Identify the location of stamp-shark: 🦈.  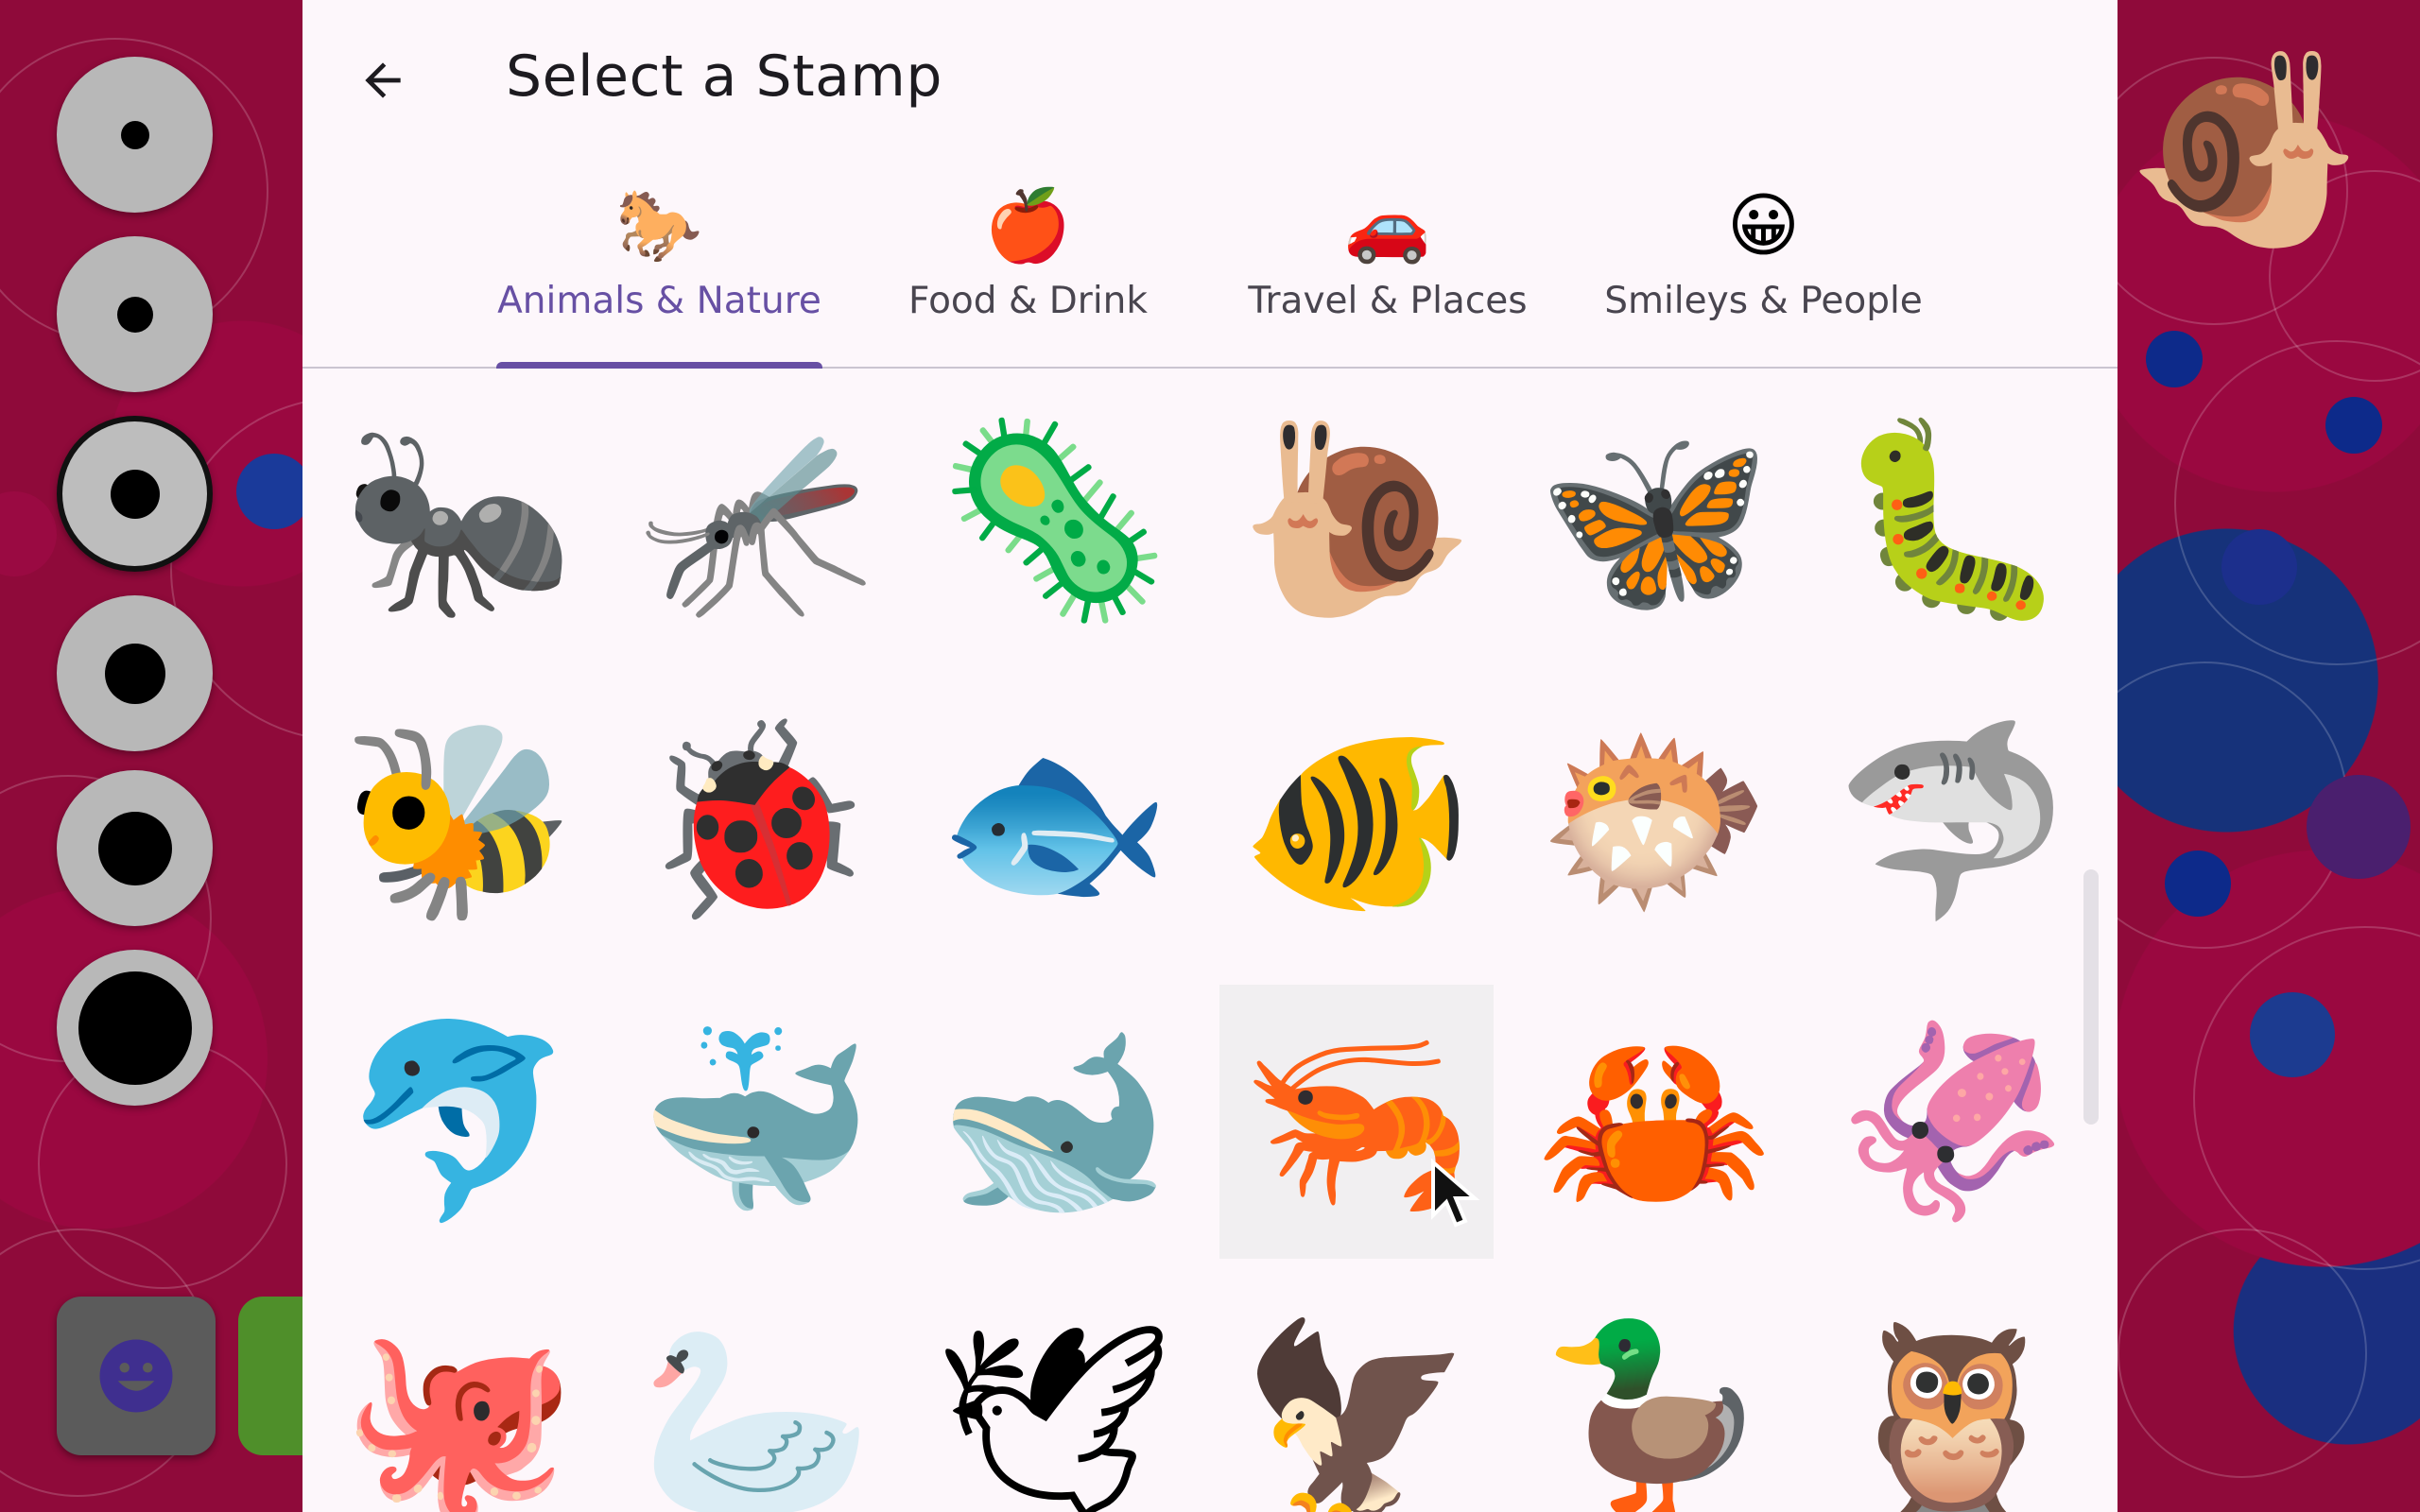
(1952, 821).